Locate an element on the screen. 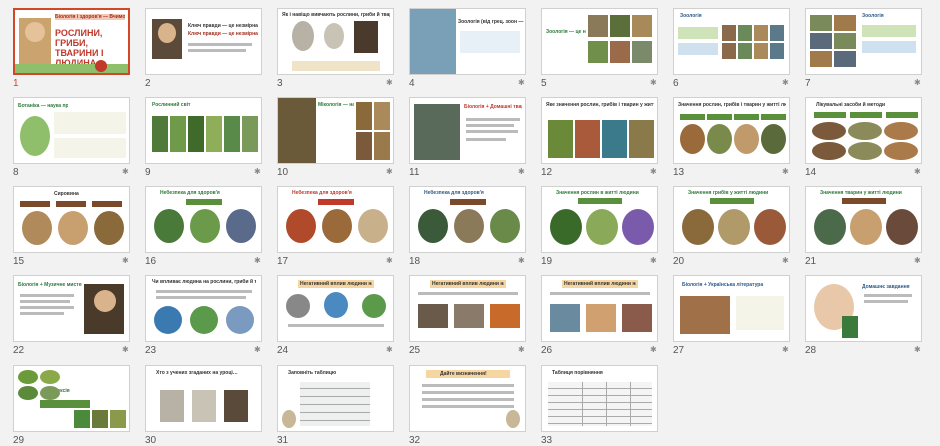 This screenshot has height=446, width=940. slide-number: 28 is located at coordinates (811, 350).